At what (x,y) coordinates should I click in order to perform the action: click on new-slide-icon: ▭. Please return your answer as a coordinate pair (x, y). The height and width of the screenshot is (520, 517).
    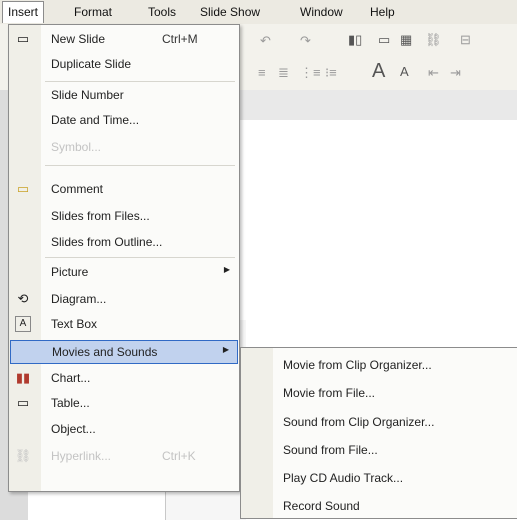
    Looking at the image, I should click on (23, 38).